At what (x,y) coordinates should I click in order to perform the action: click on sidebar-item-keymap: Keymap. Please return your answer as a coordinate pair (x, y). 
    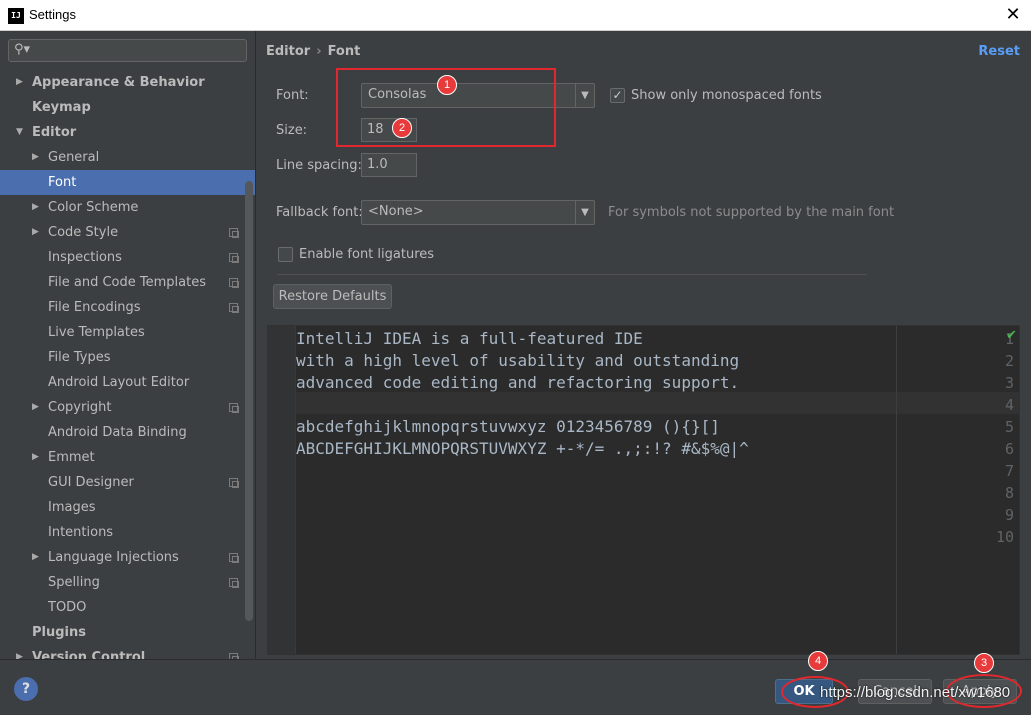
    Looking at the image, I should click on (127, 107).